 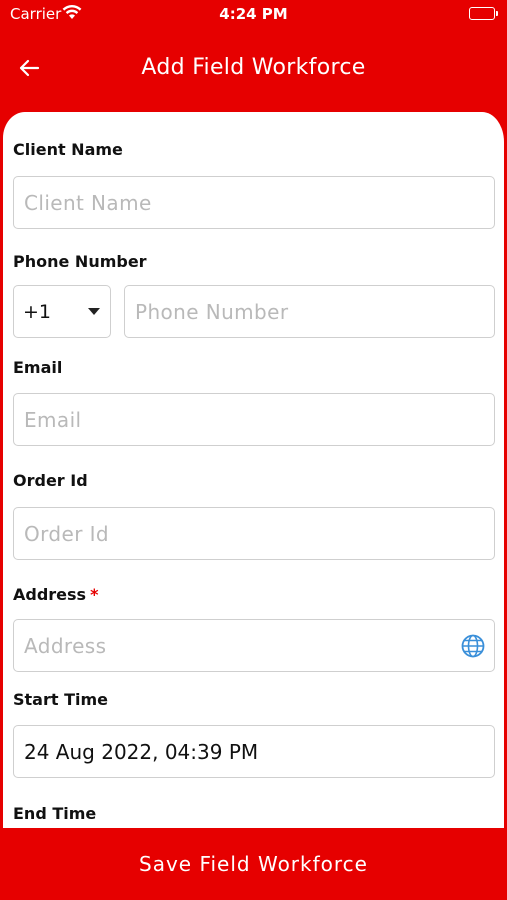 I want to click on order-id-field, so click(x=254, y=533).